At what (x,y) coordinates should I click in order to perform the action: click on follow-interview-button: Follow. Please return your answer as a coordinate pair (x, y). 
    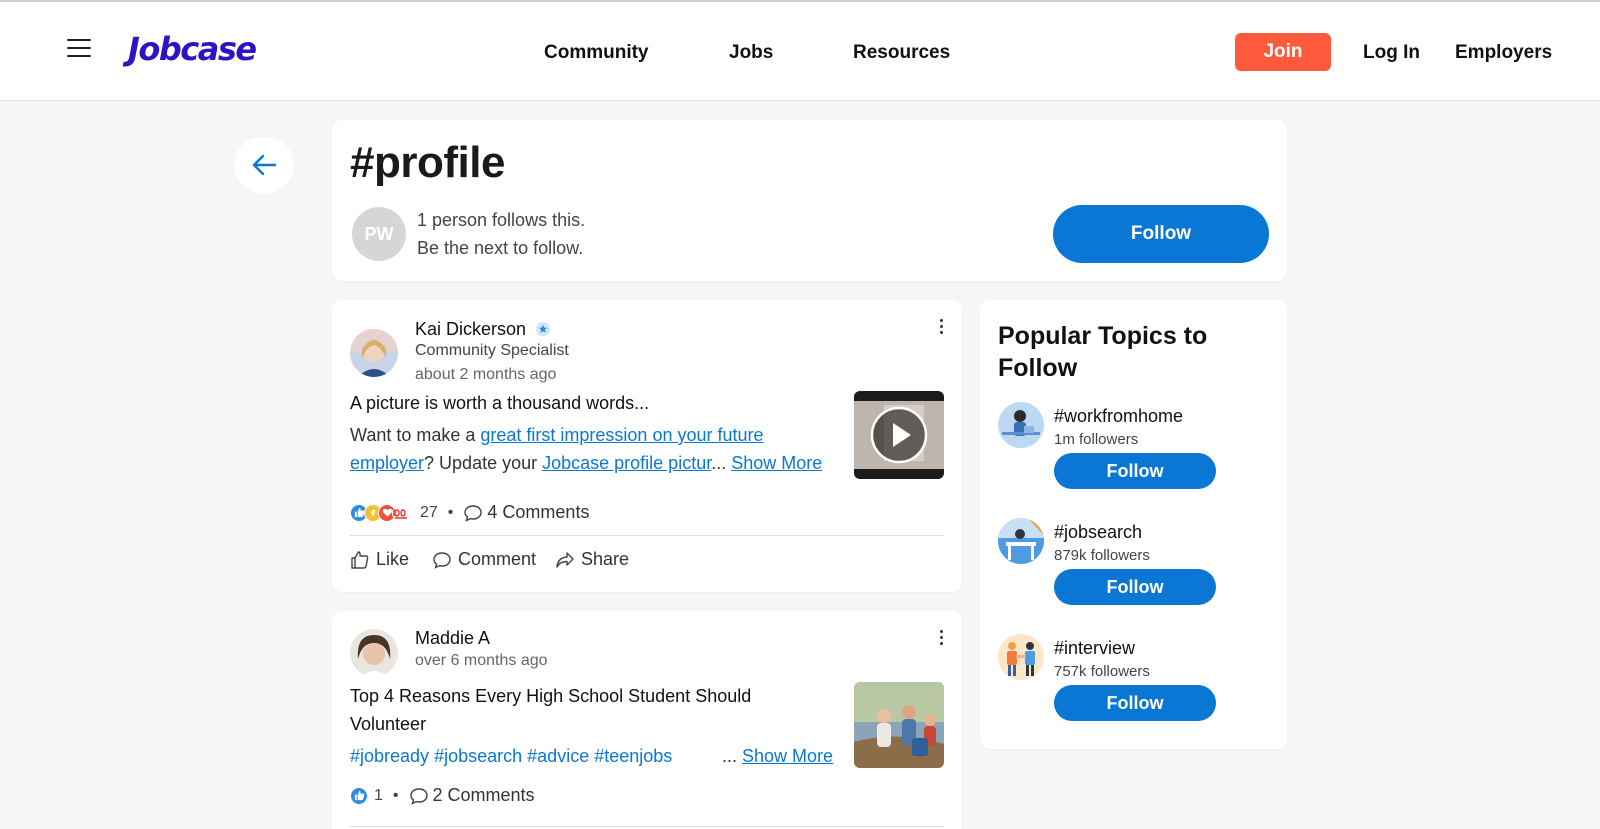
    Looking at the image, I should click on (1135, 703).